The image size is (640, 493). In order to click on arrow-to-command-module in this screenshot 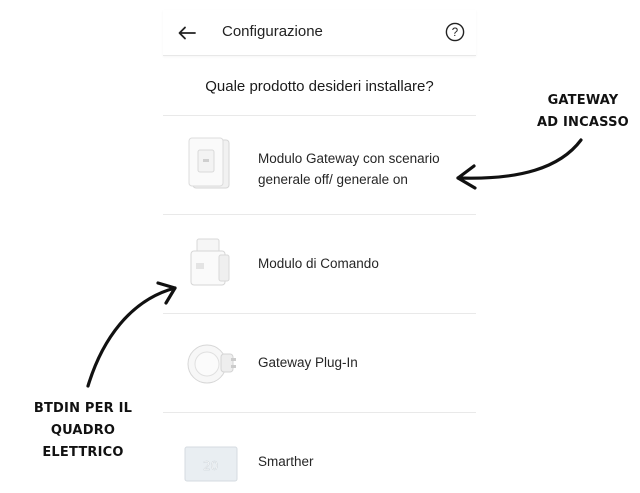, I will do `click(131, 334)`.